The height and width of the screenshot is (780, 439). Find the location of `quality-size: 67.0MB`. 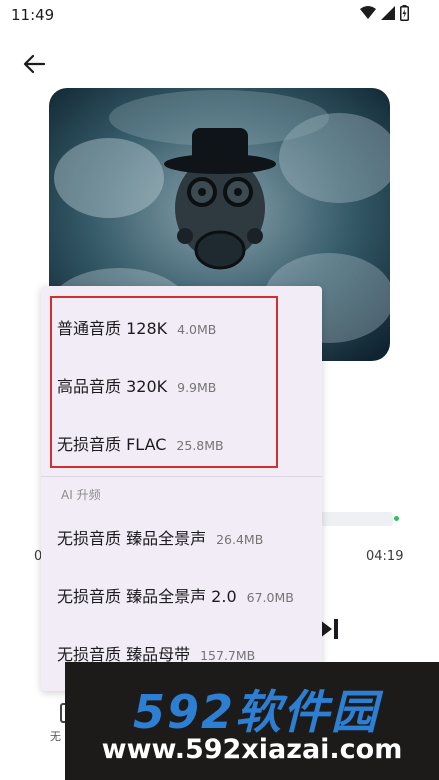

quality-size: 67.0MB is located at coordinates (270, 597).